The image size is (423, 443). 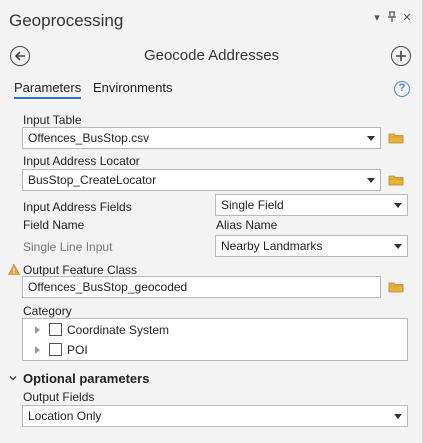 What do you see at coordinates (68, 247) in the screenshot?
I see `single-line-input-label: Single Line Input` at bounding box center [68, 247].